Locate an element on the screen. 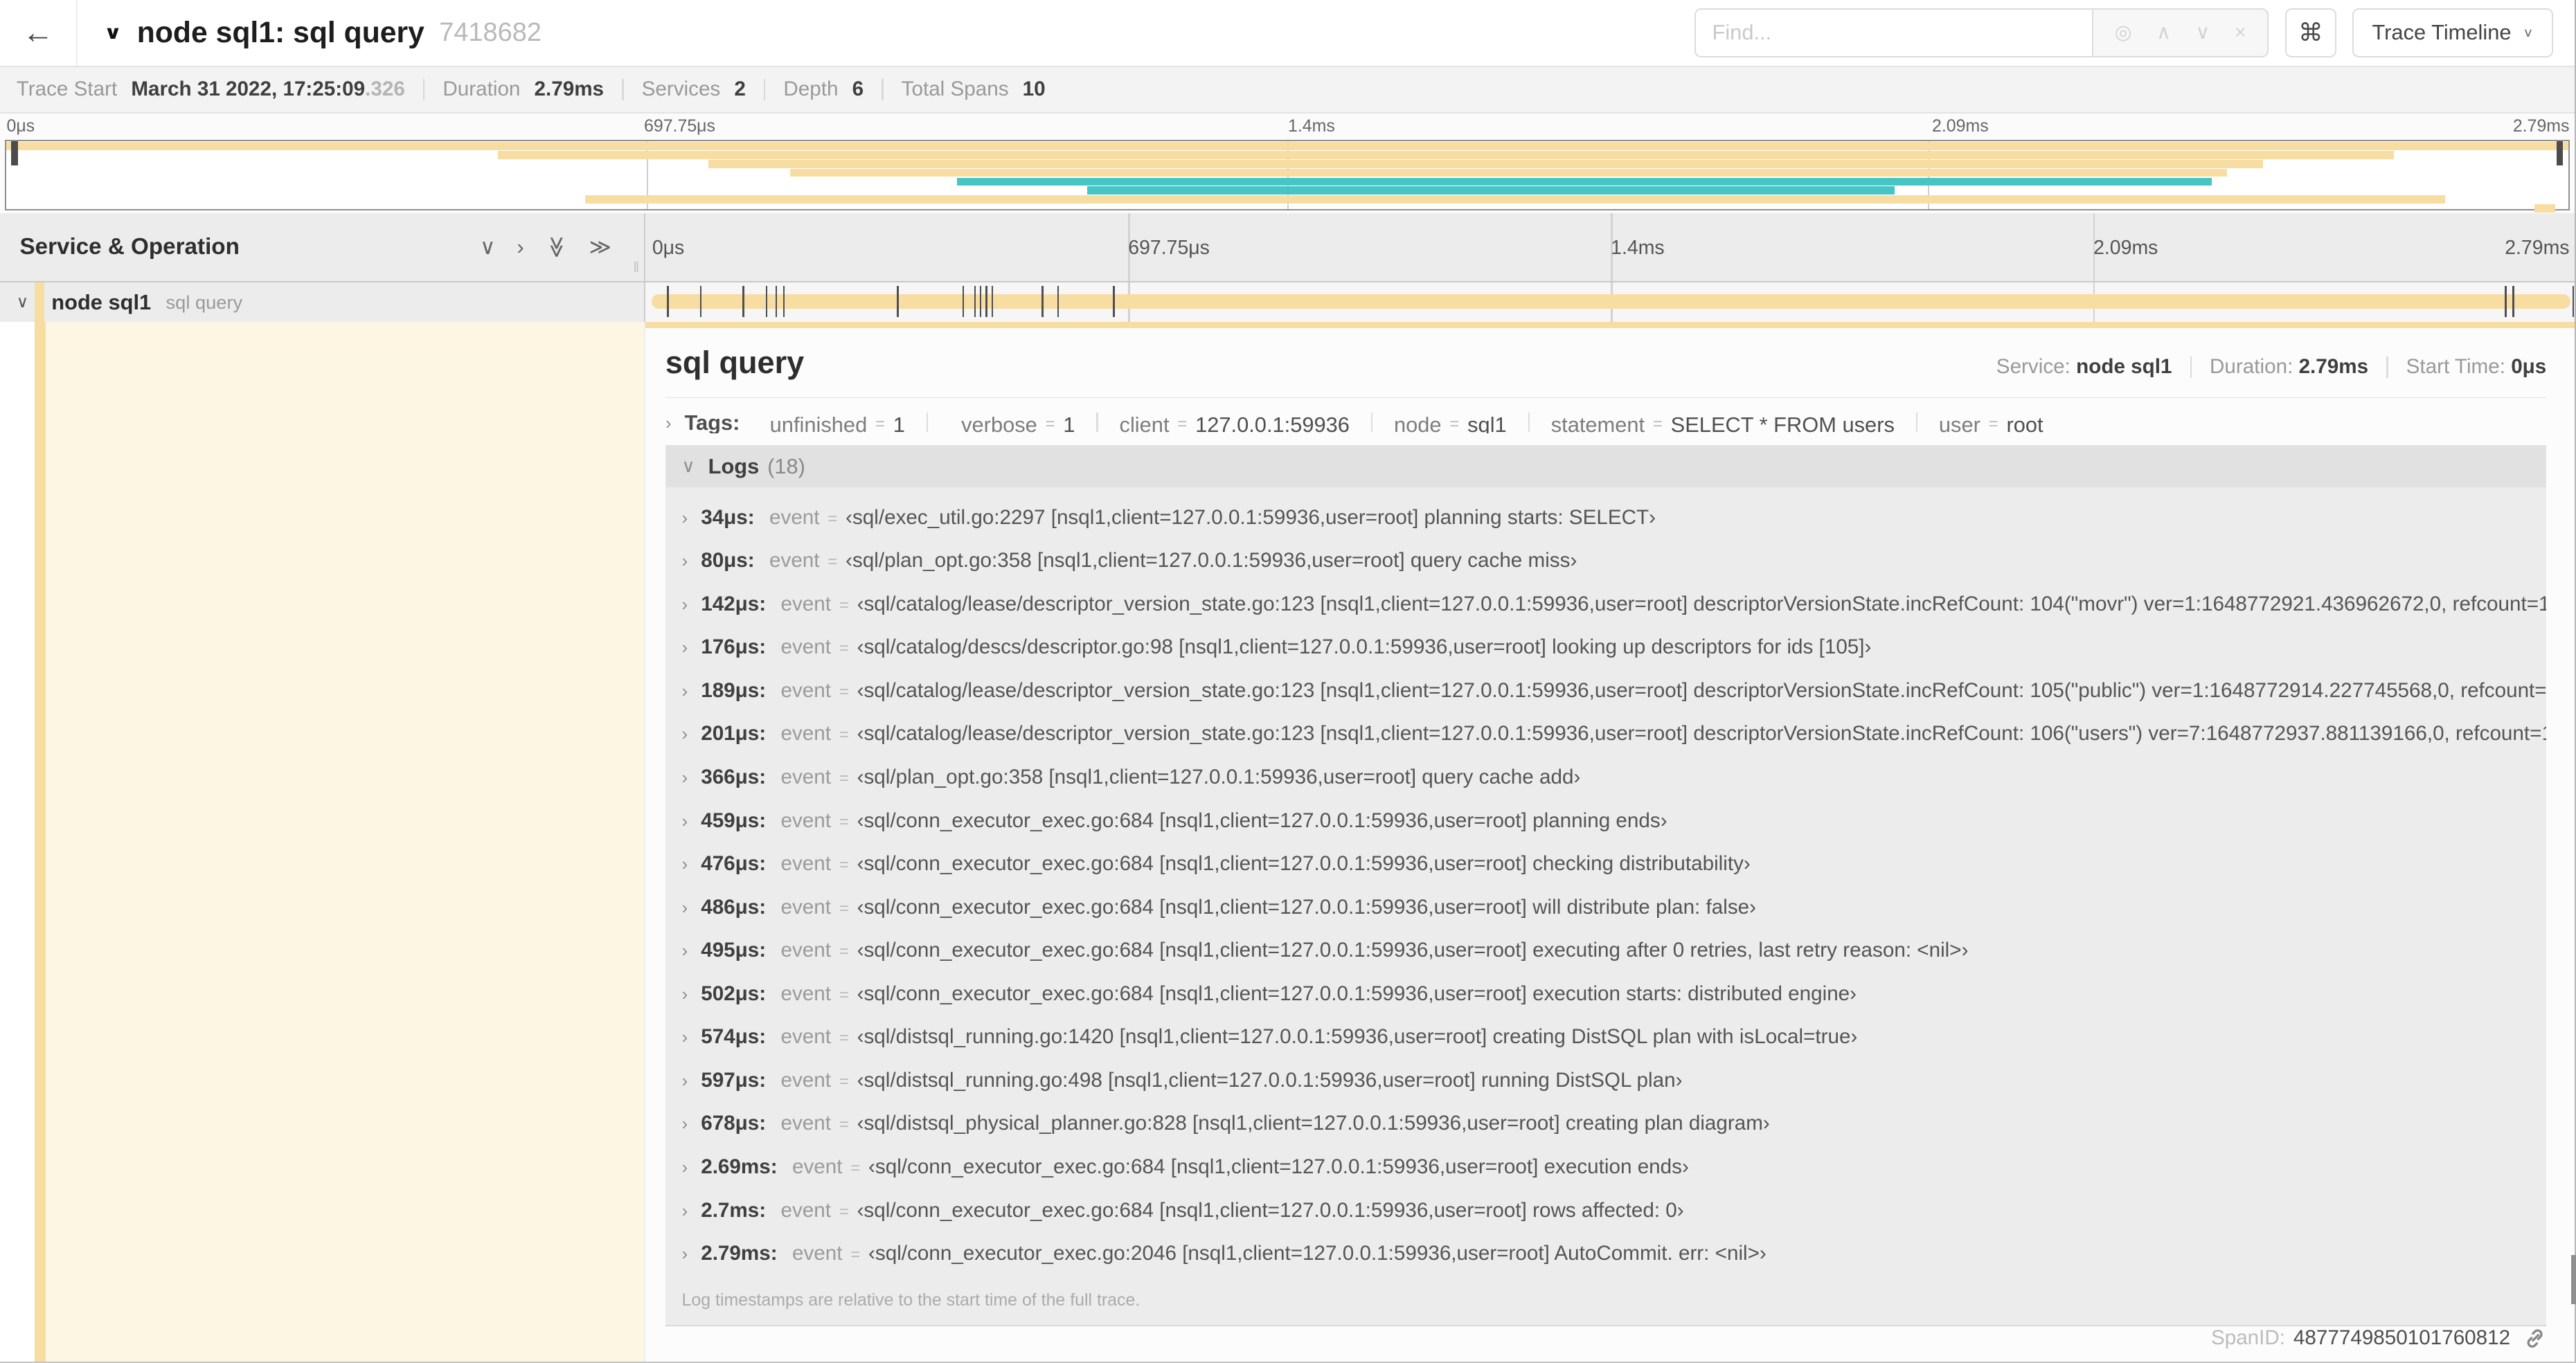  span-color-strip is located at coordinates (1611, 325).